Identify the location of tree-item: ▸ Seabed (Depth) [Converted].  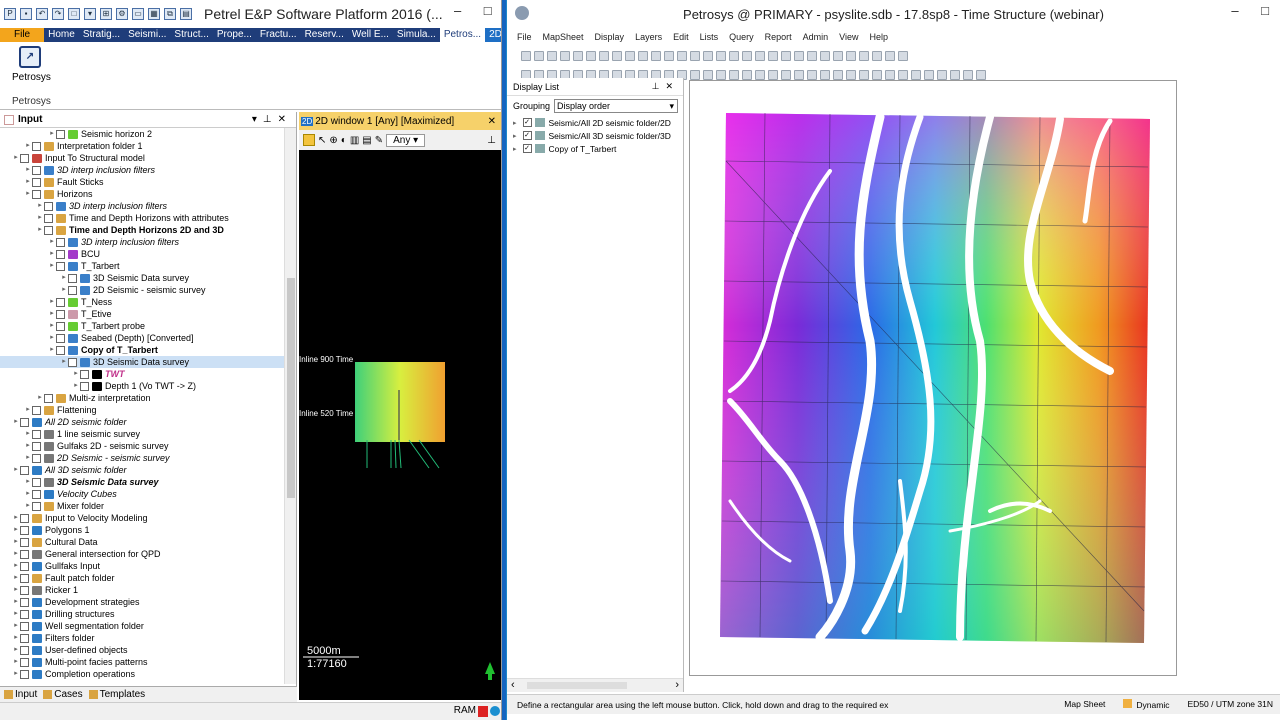
(142, 338).